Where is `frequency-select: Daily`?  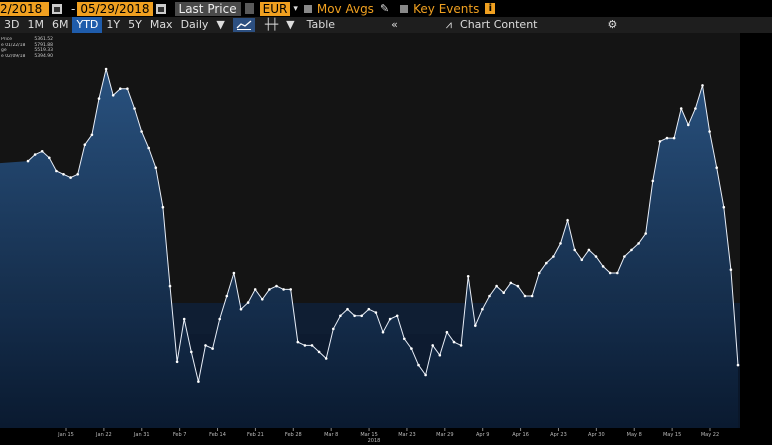 frequency-select: Daily is located at coordinates (195, 25).